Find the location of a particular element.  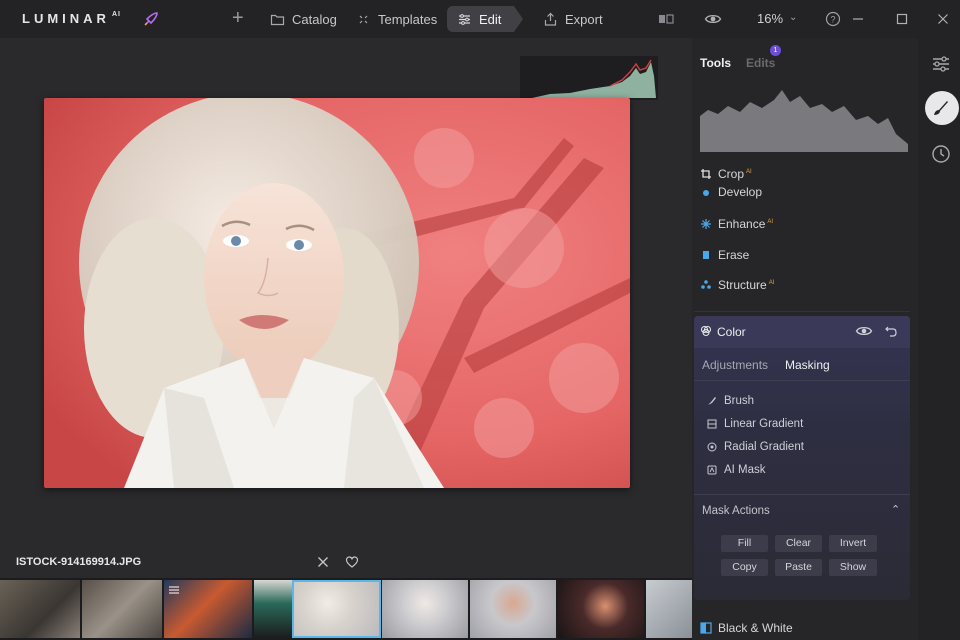

tool-label: Structure AI is located at coordinates (746, 285).